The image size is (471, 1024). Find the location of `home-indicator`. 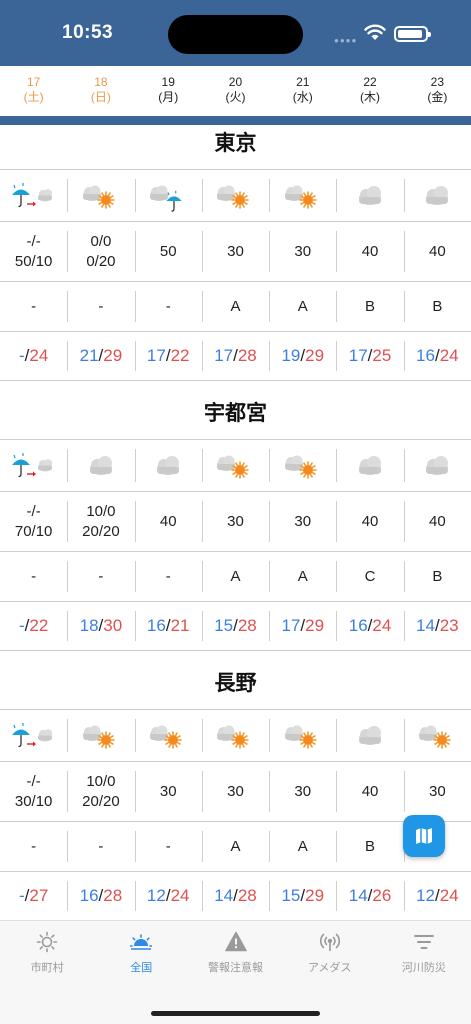

home-indicator is located at coordinates (235, 1013).